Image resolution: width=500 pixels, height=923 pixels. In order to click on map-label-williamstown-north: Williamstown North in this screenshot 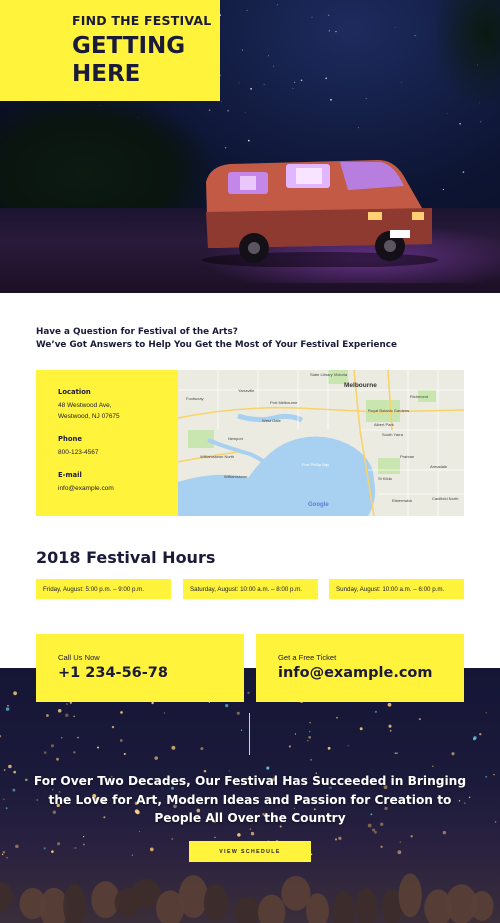, I will do `click(217, 456)`.